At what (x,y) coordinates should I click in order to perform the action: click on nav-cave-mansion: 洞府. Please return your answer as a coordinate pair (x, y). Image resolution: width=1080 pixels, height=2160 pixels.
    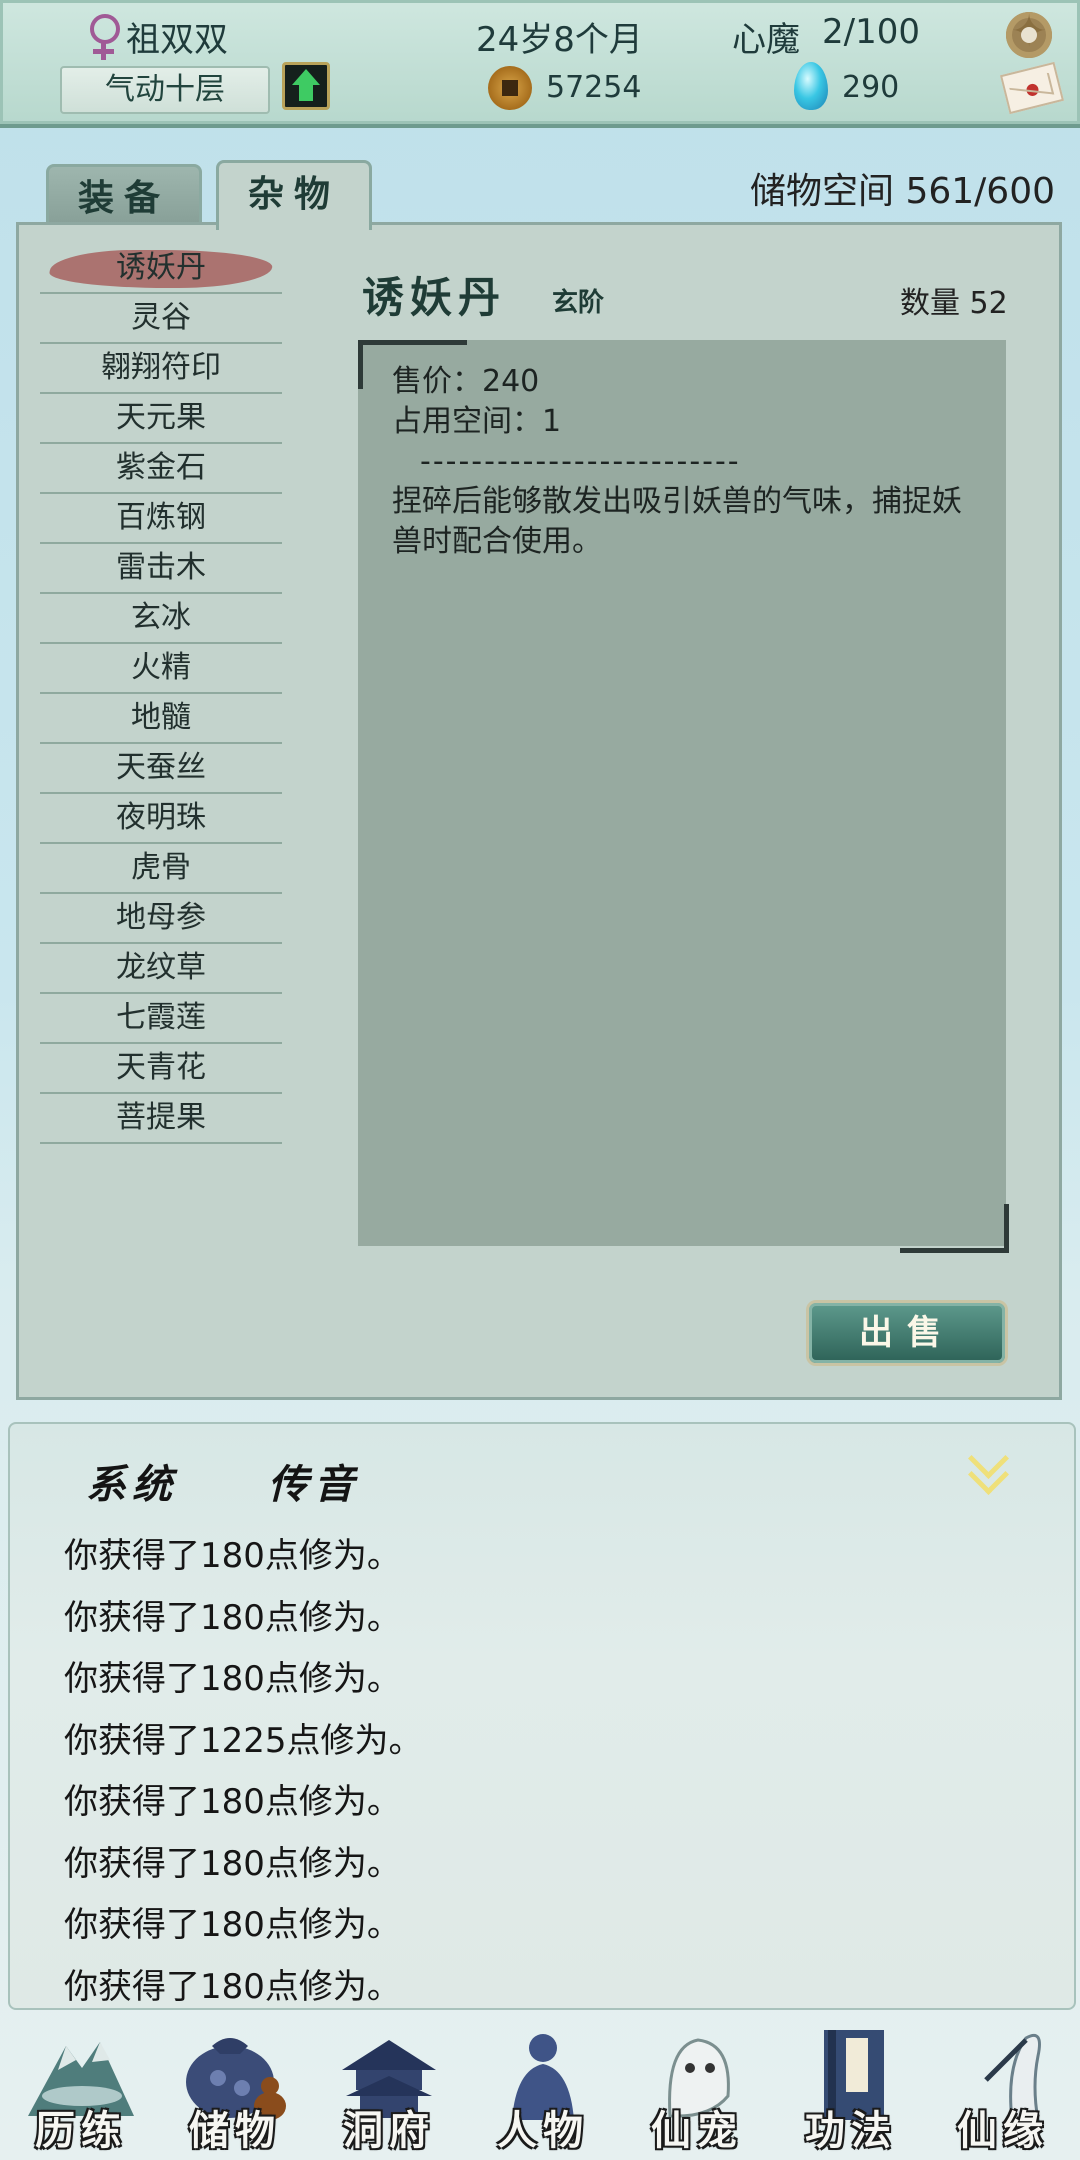
    Looking at the image, I should click on (389, 2088).